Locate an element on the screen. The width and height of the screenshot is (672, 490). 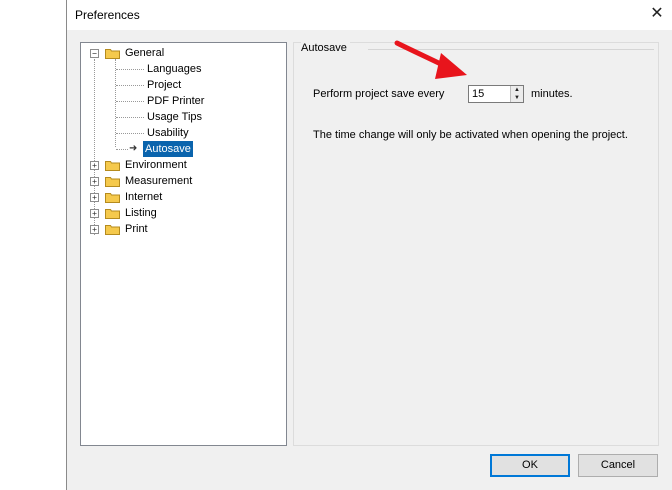
tree-node-label: PDF Printer is located at coordinates (176, 101).